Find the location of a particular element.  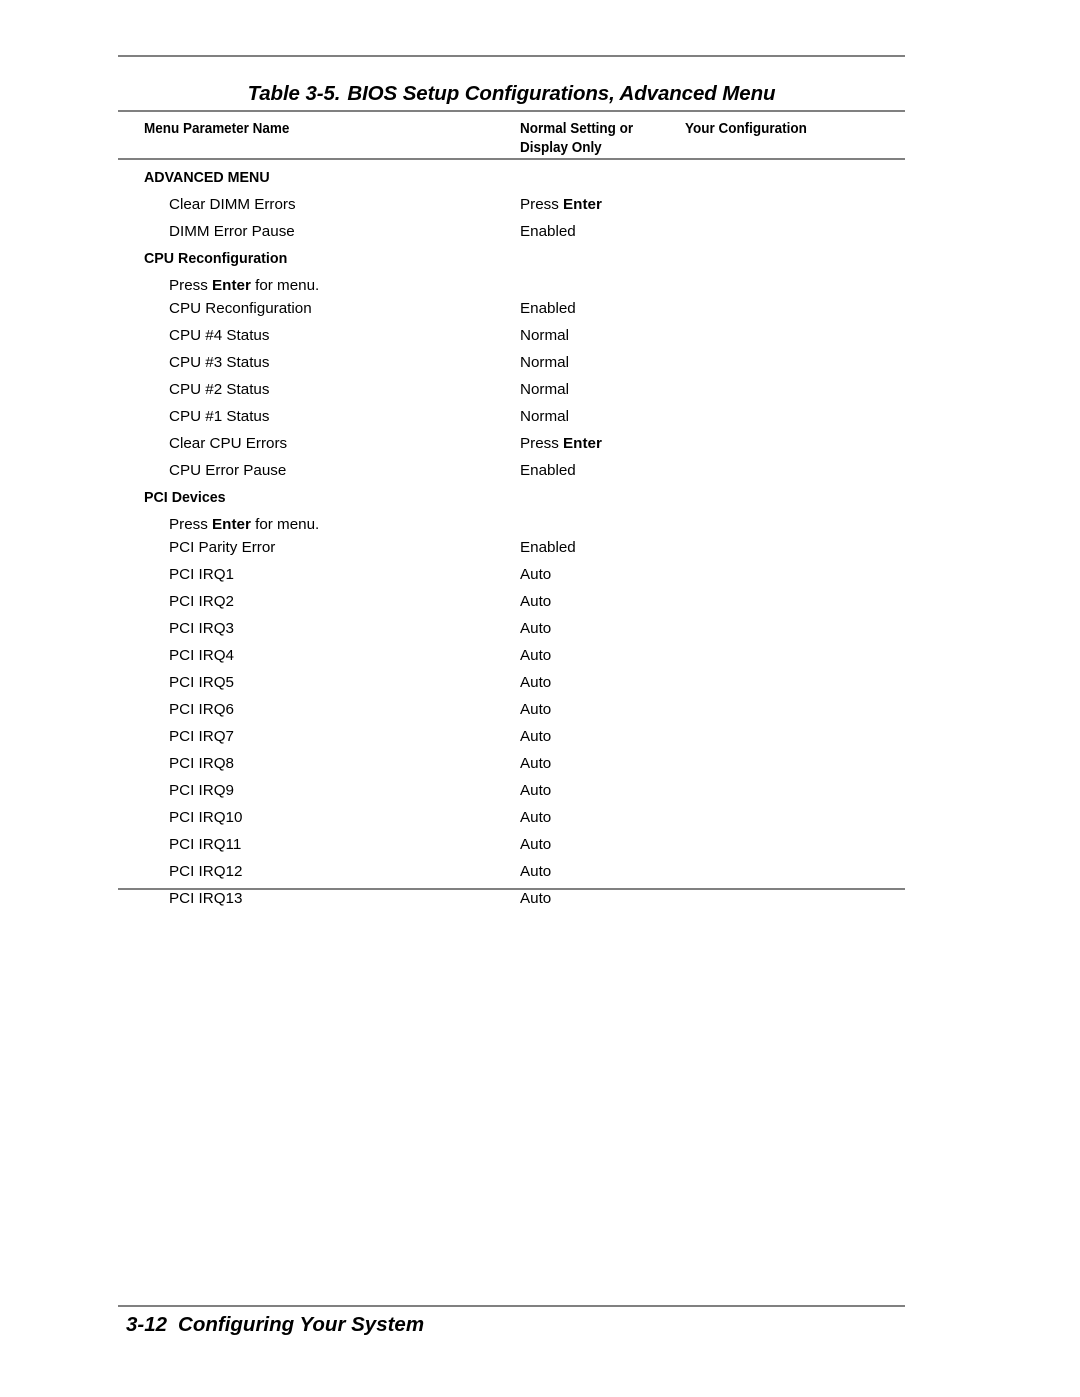

table-row: PCI IRQ6 Auto is located at coordinates (540, 713).